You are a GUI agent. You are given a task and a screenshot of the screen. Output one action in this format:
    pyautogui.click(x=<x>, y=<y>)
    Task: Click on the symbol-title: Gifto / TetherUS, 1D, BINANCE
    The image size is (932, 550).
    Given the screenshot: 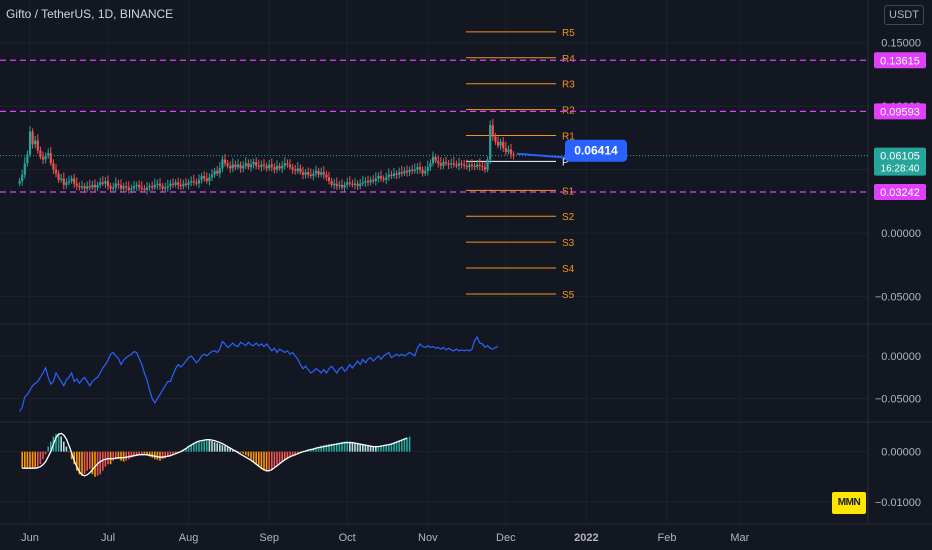 What is the action you would take?
    pyautogui.click(x=89, y=14)
    